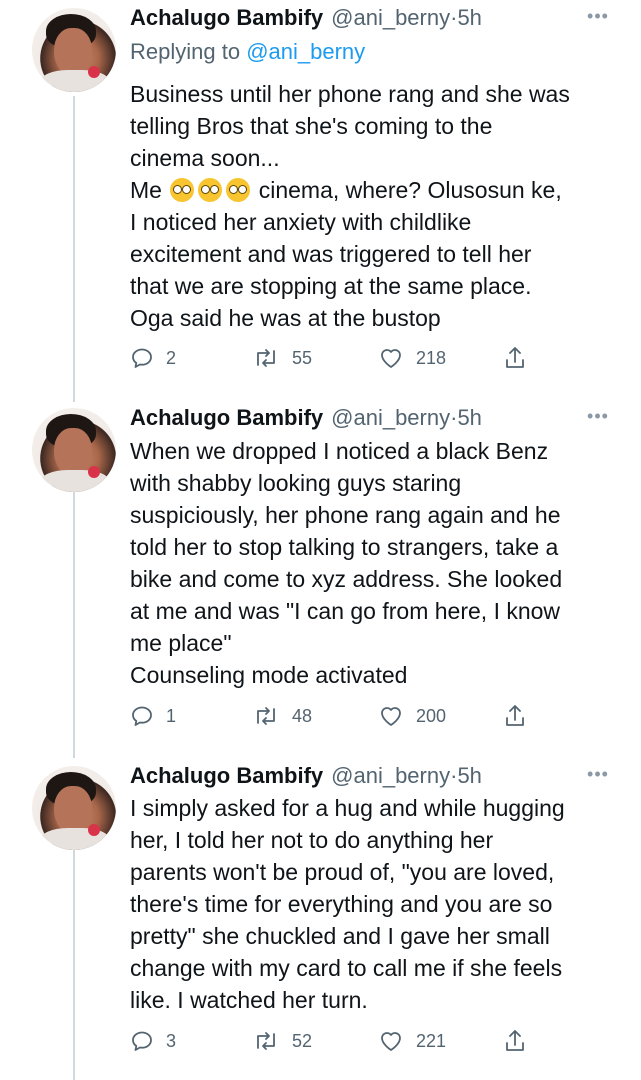 The height and width of the screenshot is (1080, 641). What do you see at coordinates (346, 579) in the screenshot?
I see `text-line: bike and come to xyz address. She looked` at bounding box center [346, 579].